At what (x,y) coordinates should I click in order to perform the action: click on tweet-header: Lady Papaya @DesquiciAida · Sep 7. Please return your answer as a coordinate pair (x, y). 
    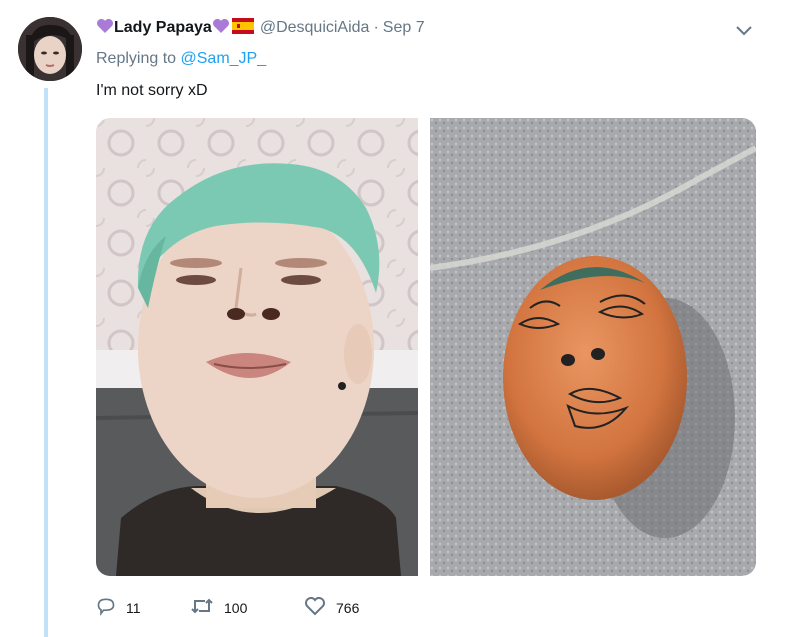
    Looking at the image, I should click on (260, 28).